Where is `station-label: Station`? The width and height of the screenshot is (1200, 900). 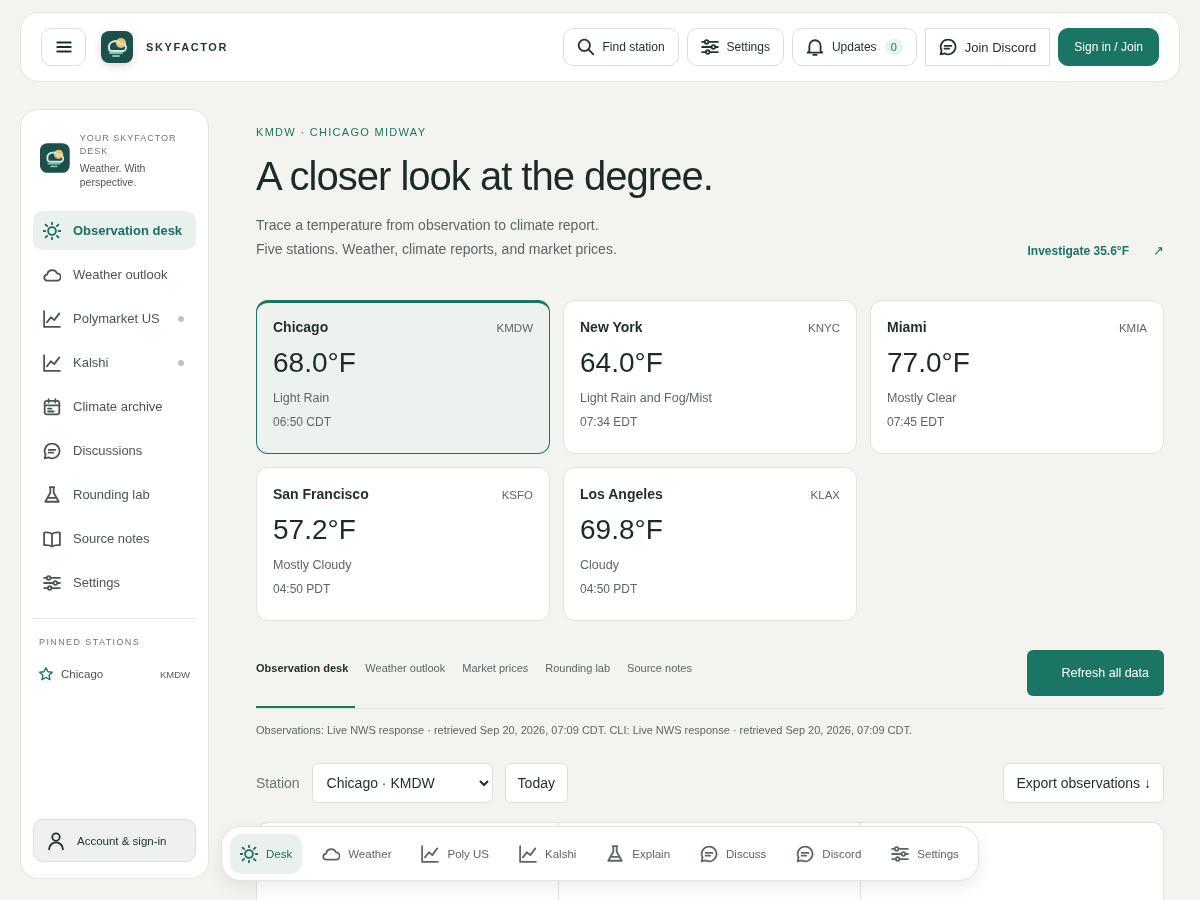 station-label: Station is located at coordinates (278, 783).